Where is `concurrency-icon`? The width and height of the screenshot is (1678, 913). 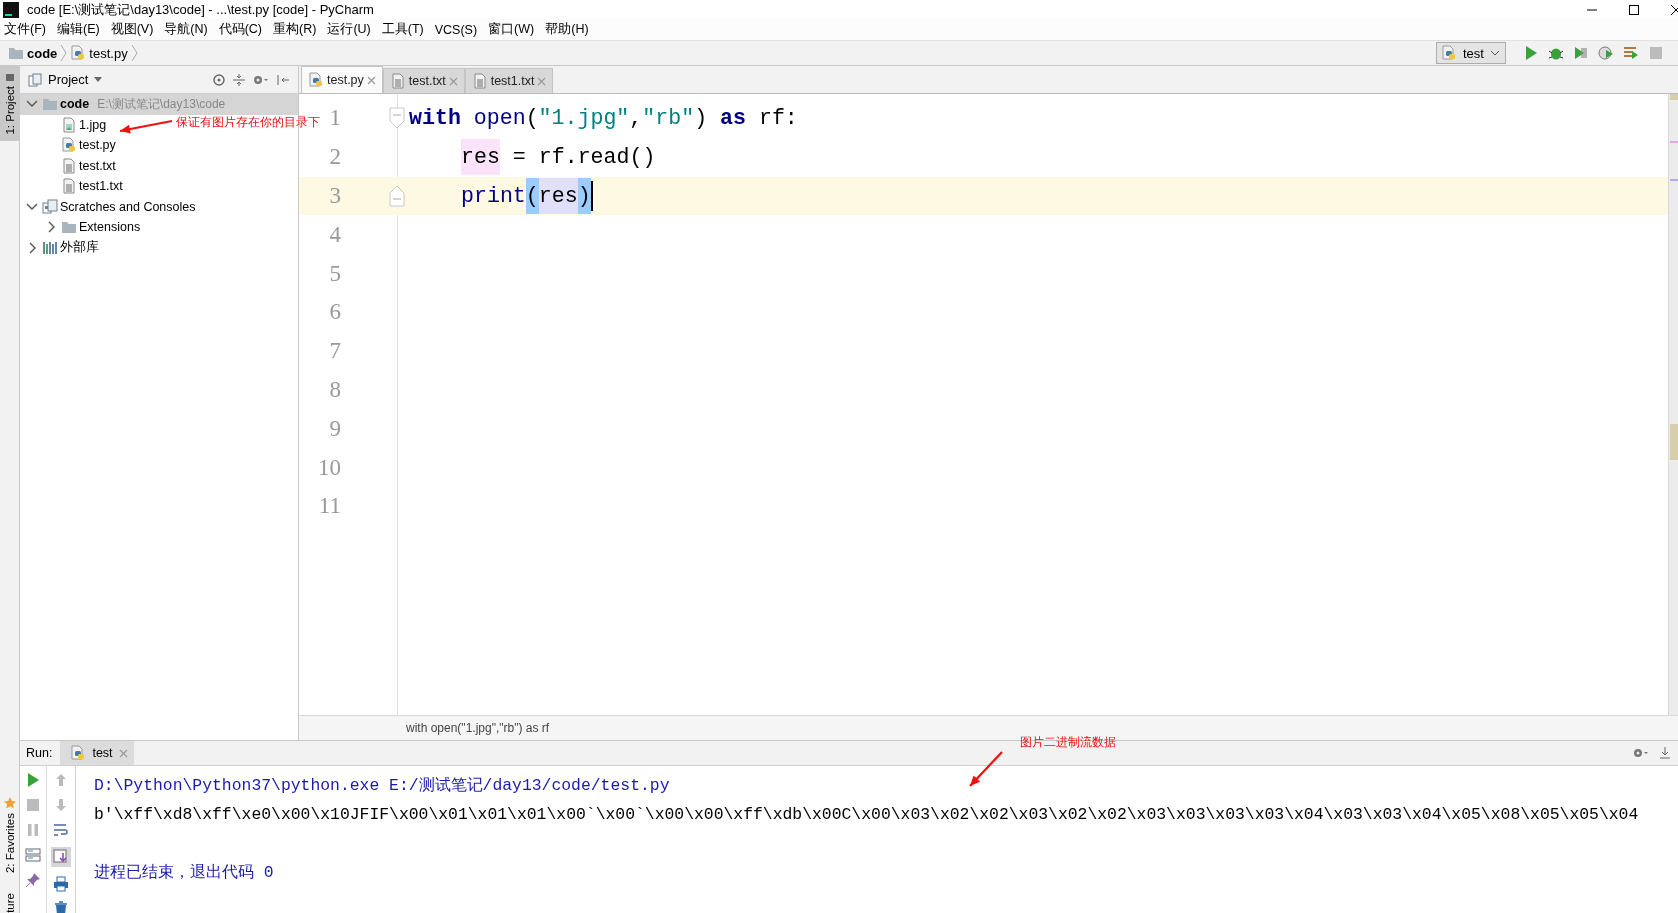 concurrency-icon is located at coordinates (1631, 53).